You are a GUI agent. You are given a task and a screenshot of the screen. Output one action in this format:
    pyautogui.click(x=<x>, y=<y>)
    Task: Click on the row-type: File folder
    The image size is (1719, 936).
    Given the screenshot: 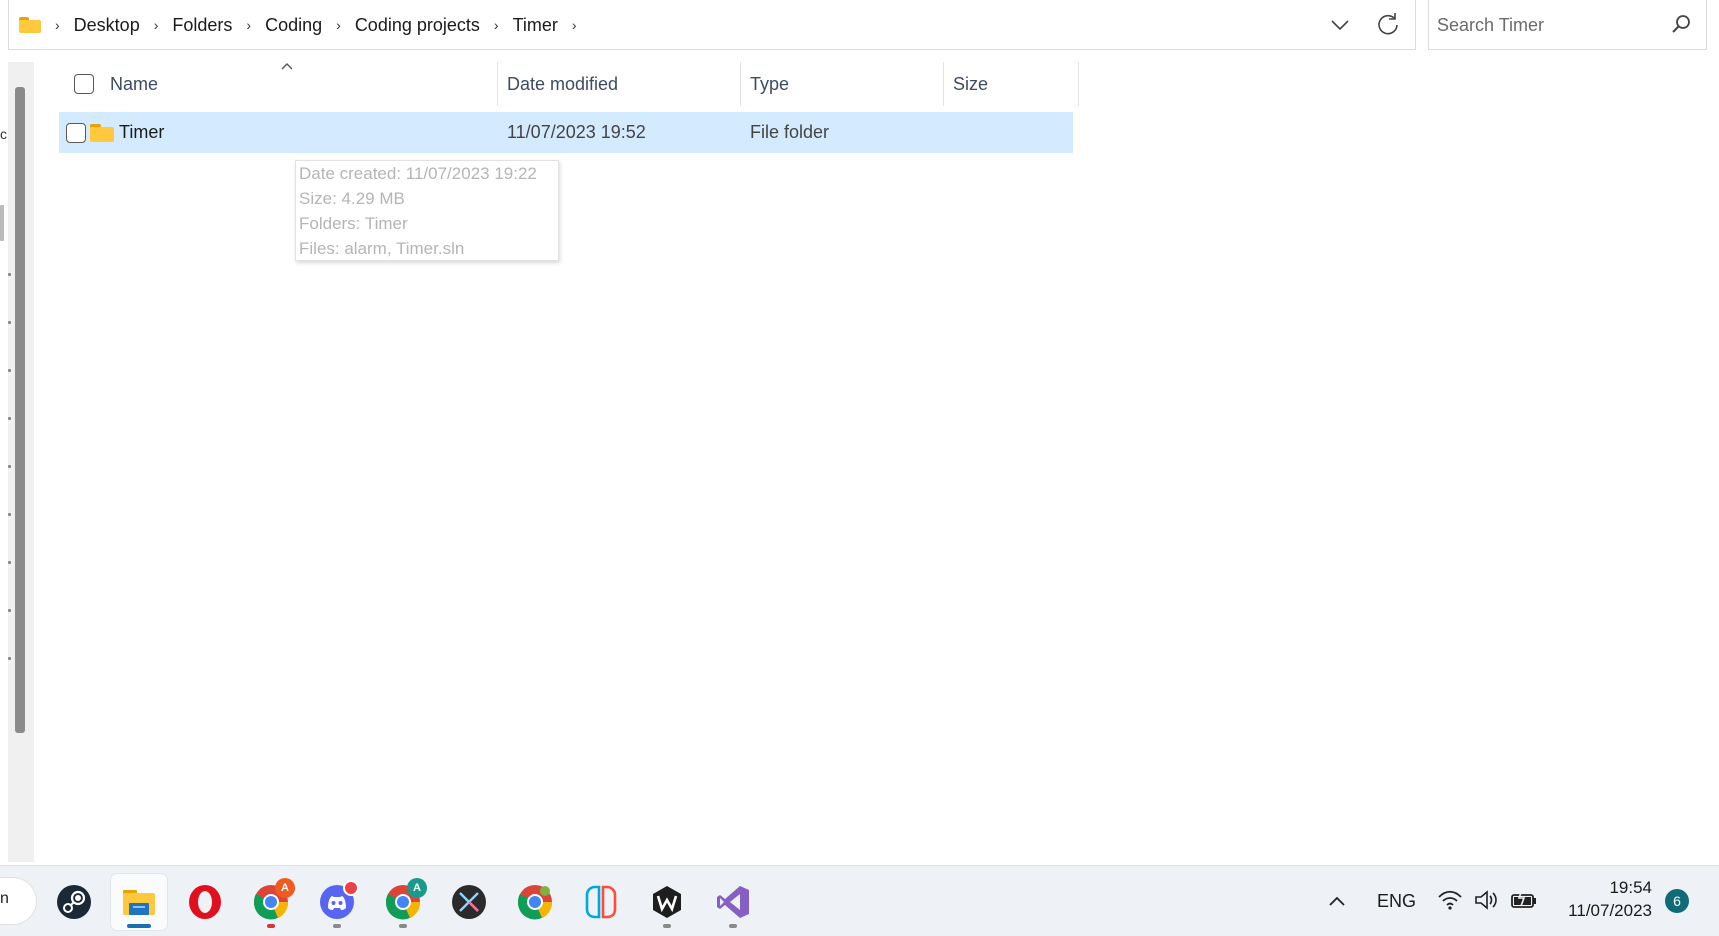 What is the action you would take?
    pyautogui.click(x=790, y=132)
    